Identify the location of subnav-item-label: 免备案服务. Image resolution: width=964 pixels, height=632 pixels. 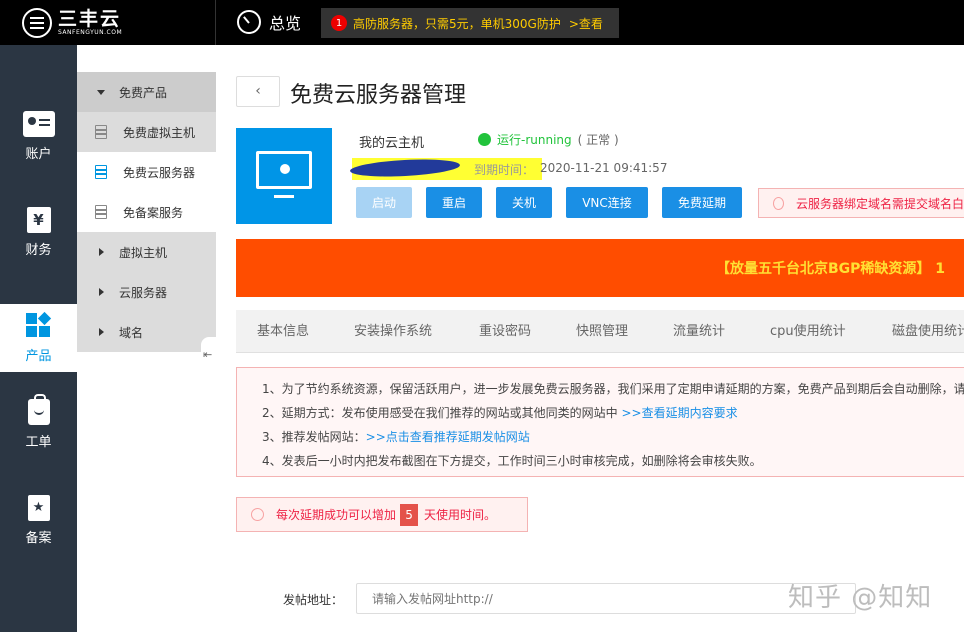
(153, 212).